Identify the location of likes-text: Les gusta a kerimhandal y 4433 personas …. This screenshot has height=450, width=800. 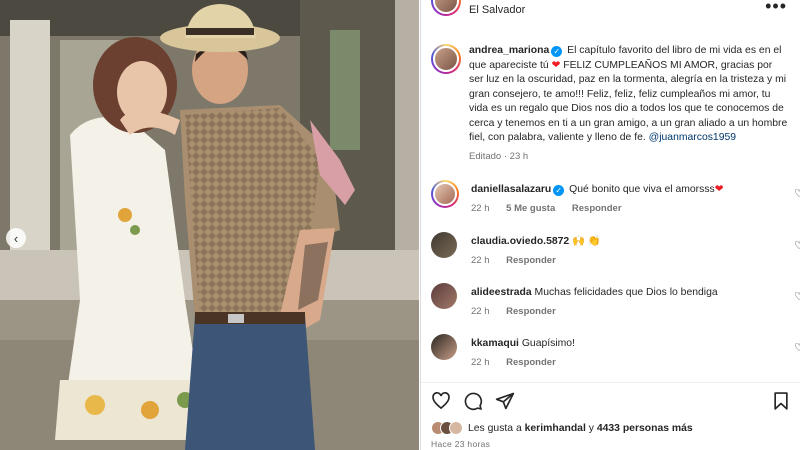
(580, 428).